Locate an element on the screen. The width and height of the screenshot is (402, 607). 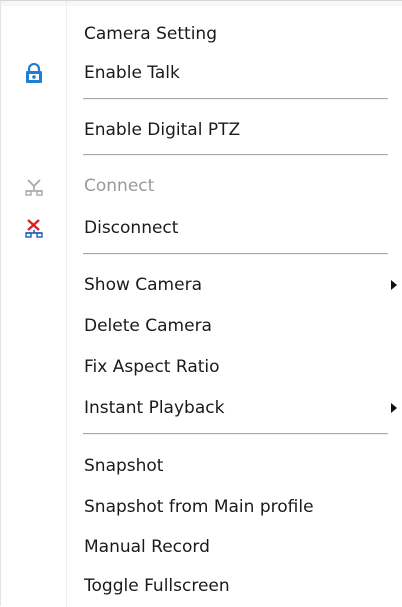
talk-lock-icon is located at coordinates (34, 73).